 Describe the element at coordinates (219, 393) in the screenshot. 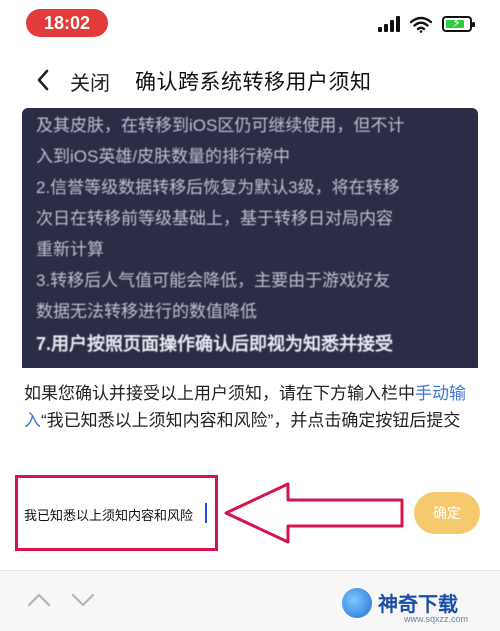

I see `instruction-before: 如果您确认并接受以上用户须知，请在下方输入栏中` at that location.